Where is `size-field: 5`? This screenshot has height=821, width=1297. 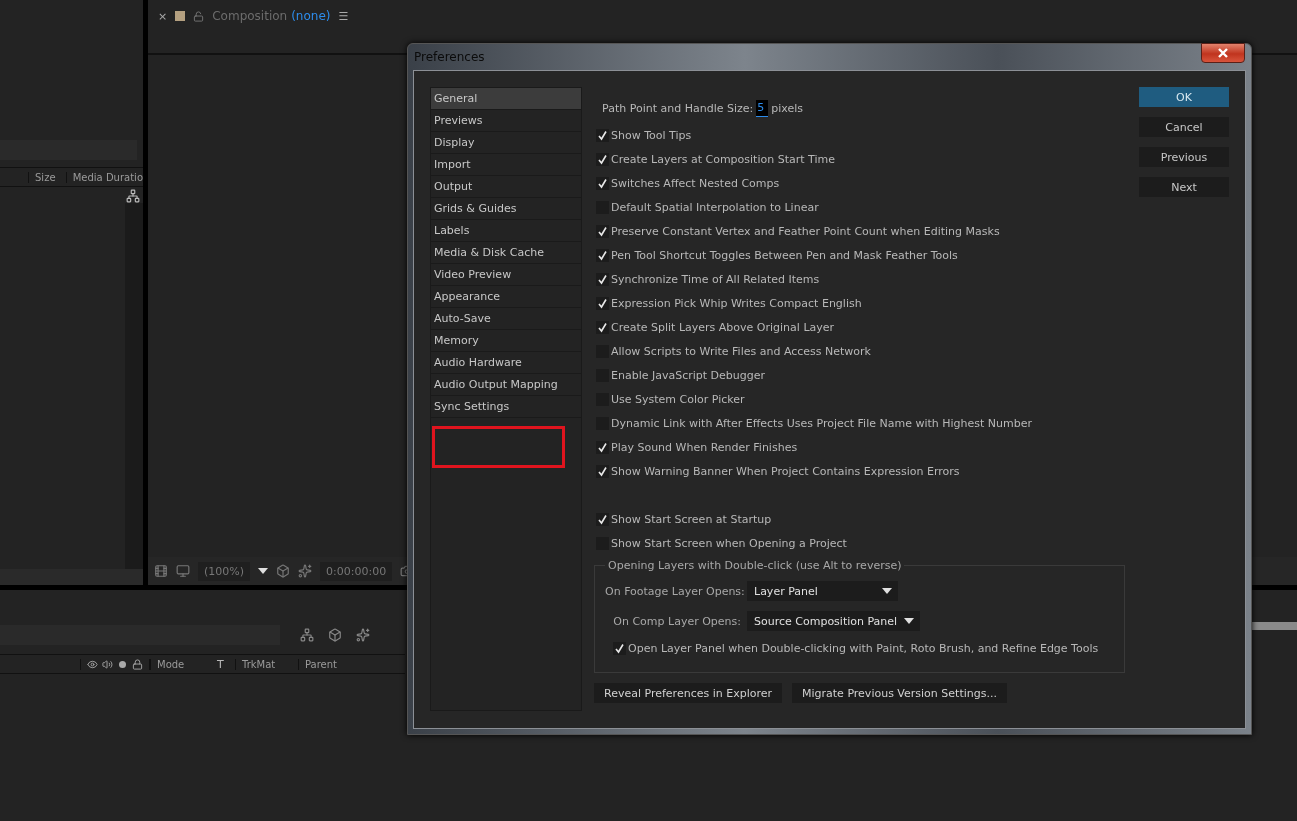 size-field: 5 is located at coordinates (762, 108).